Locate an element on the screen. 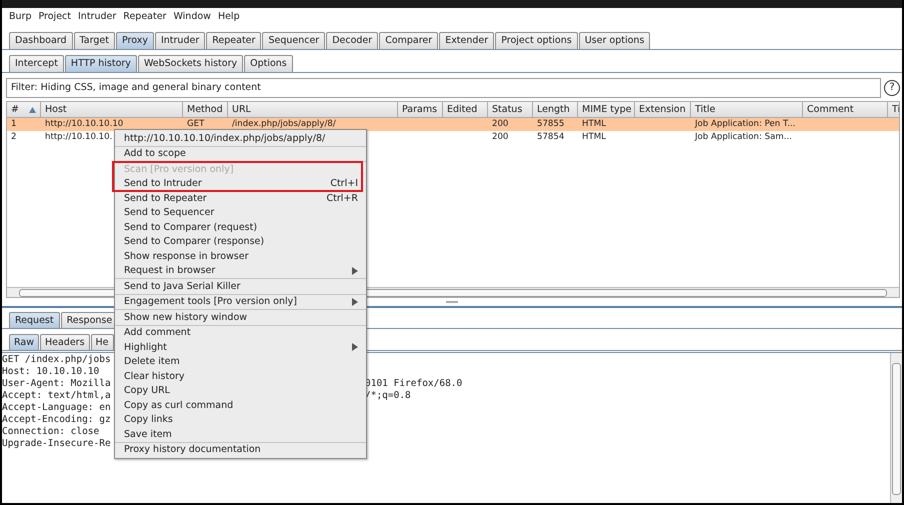 The width and height of the screenshot is (904, 505). menu-item: Send to Repeater Ctrl+R is located at coordinates (240, 198).